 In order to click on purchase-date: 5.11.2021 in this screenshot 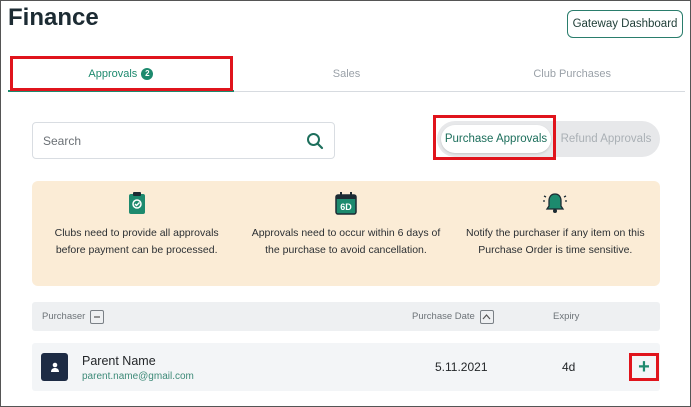, I will do `click(461, 367)`.